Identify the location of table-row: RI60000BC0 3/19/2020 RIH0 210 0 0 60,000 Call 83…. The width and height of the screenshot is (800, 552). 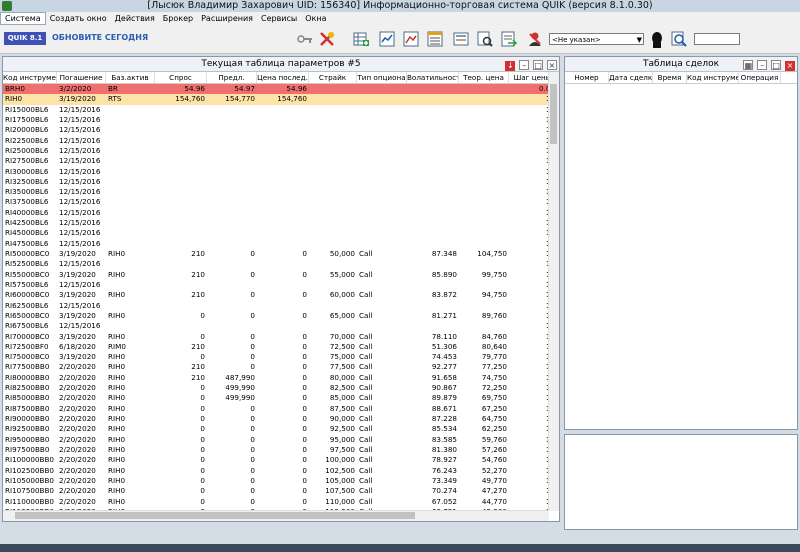
(276, 295).